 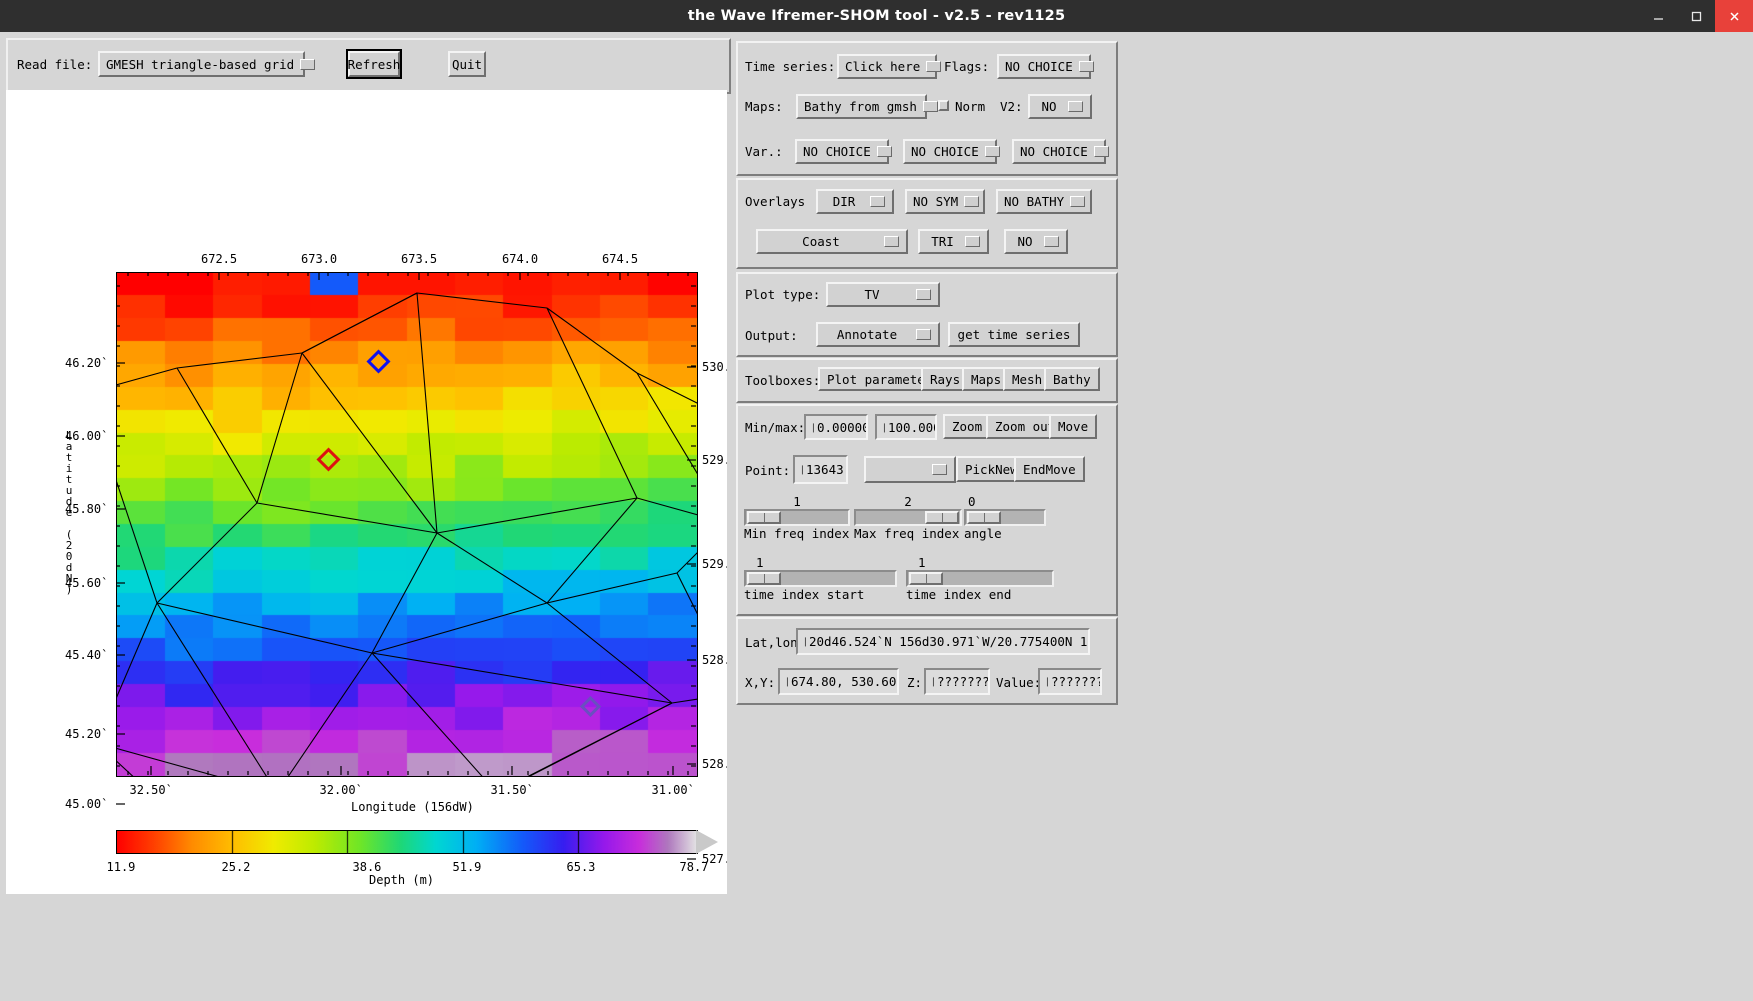 What do you see at coordinates (1039, 66) in the screenshot?
I see `flags-value: NO CHOICE` at bounding box center [1039, 66].